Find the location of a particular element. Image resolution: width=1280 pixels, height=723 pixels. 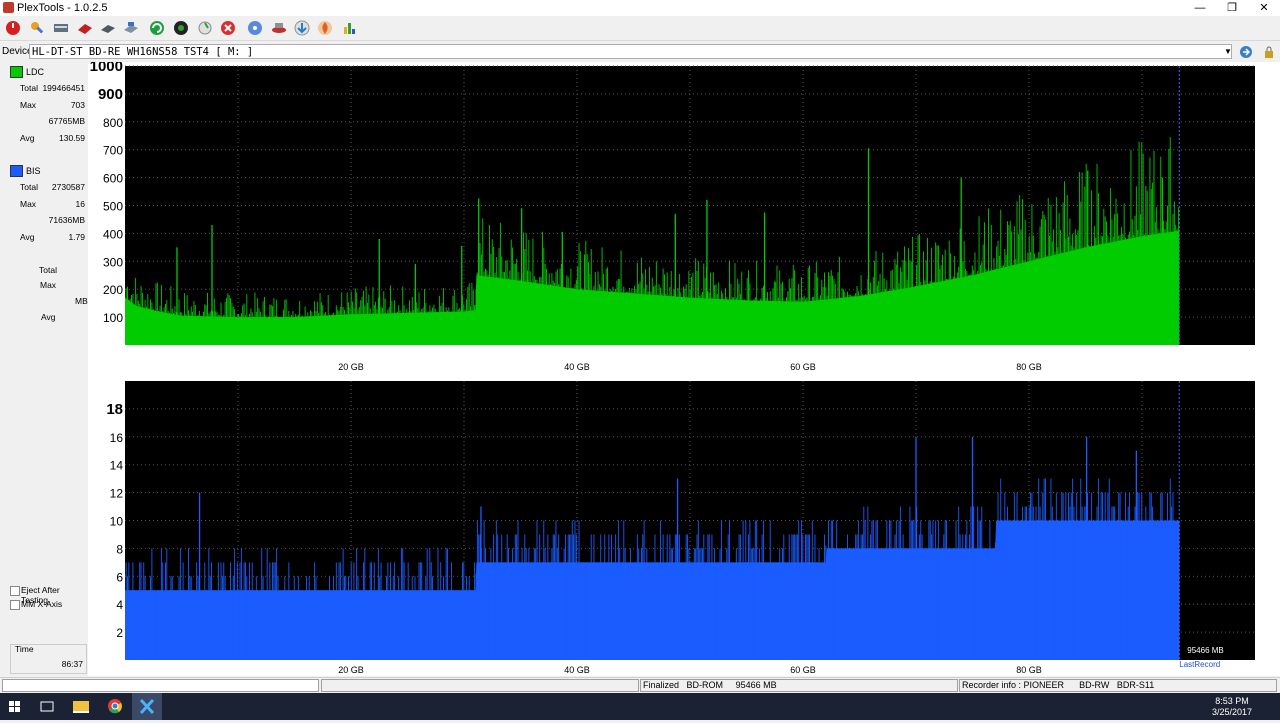

restore-button: ❐ is located at coordinates (1232, 8).